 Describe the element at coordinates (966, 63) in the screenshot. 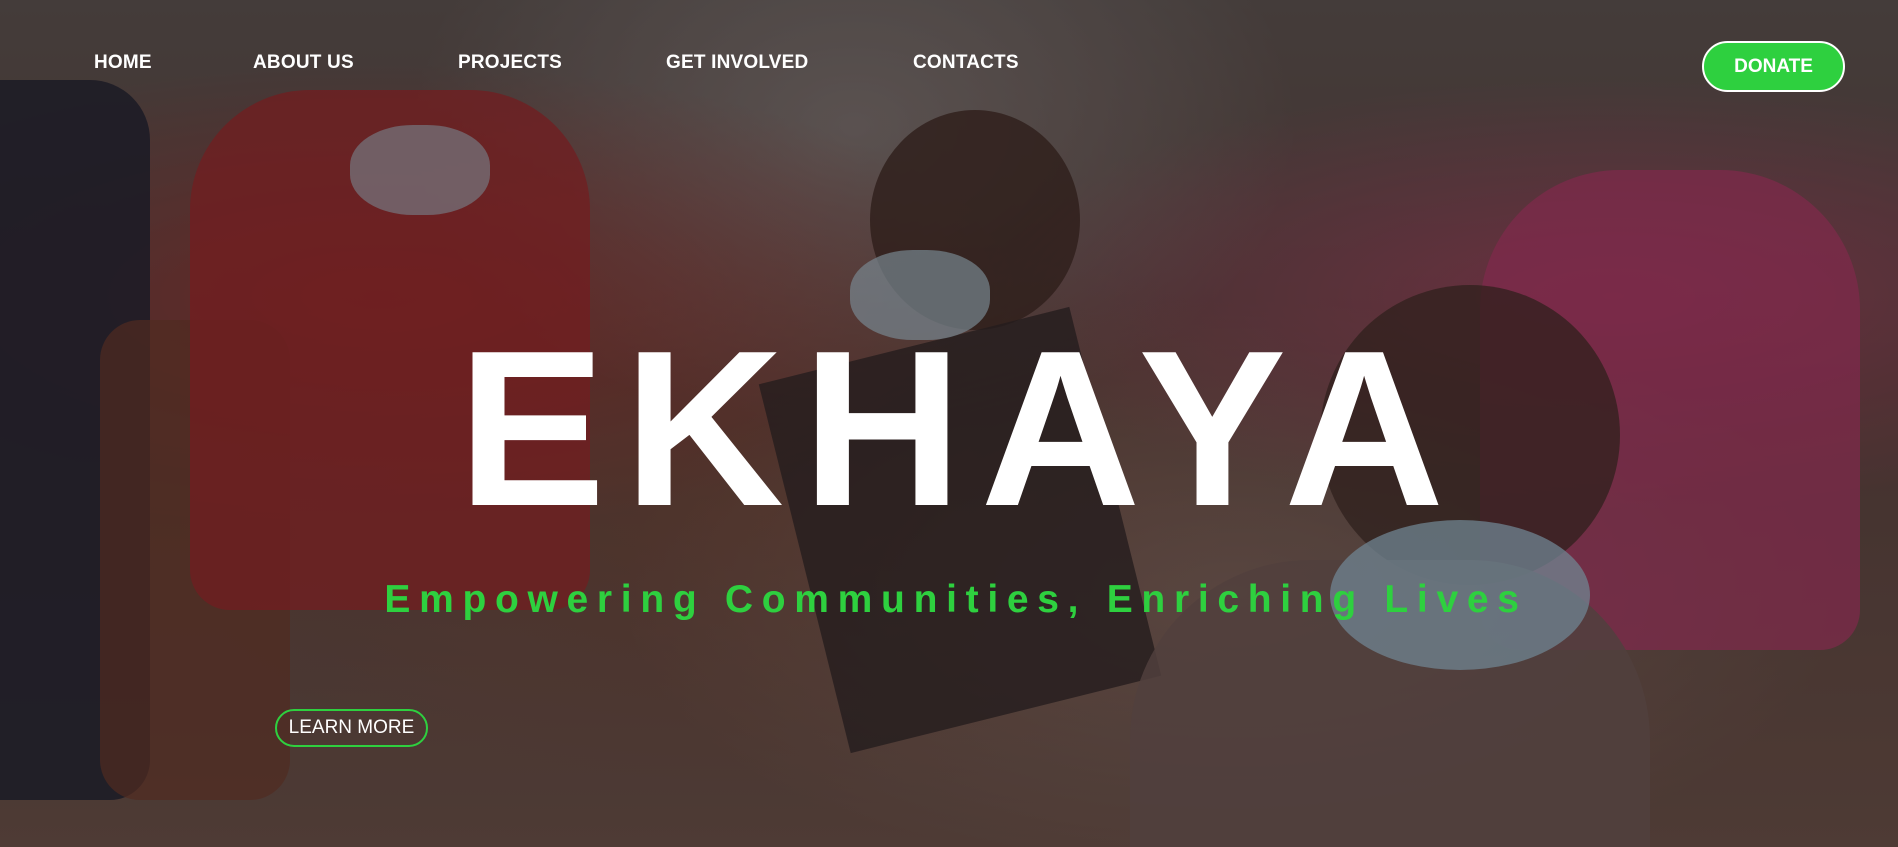

I see `nav-link-contacts: CONTACTS` at that location.